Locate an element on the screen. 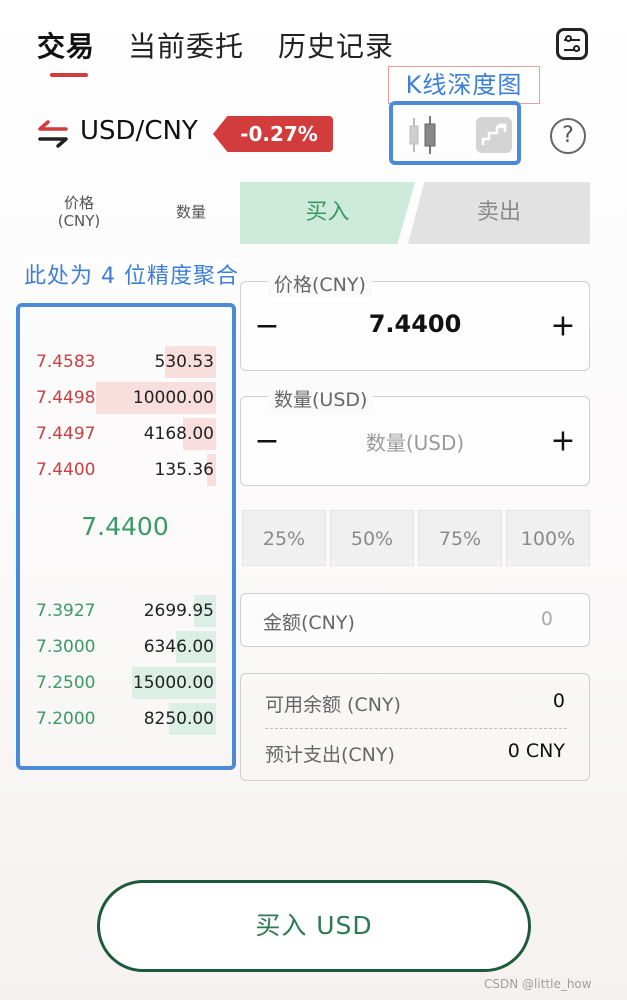  percent-50-button: 50% is located at coordinates (372, 538).